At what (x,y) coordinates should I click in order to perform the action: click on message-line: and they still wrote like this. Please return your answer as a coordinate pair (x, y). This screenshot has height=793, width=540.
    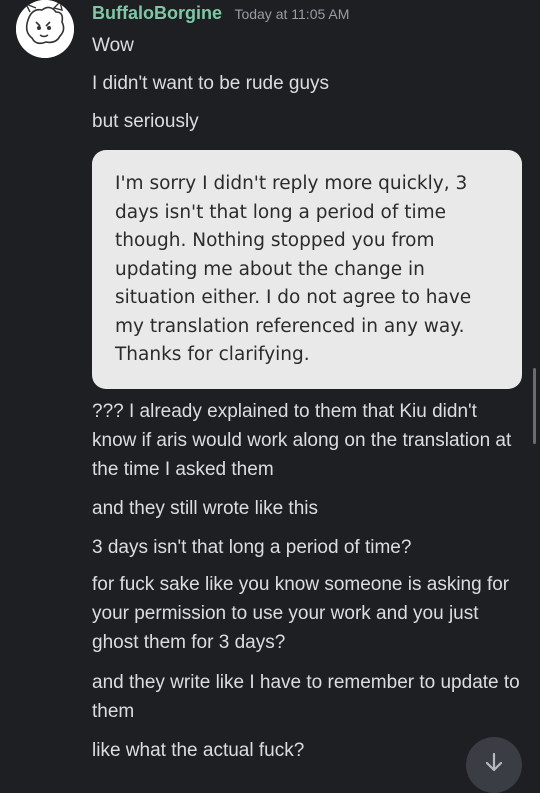
    Looking at the image, I should click on (205, 508).